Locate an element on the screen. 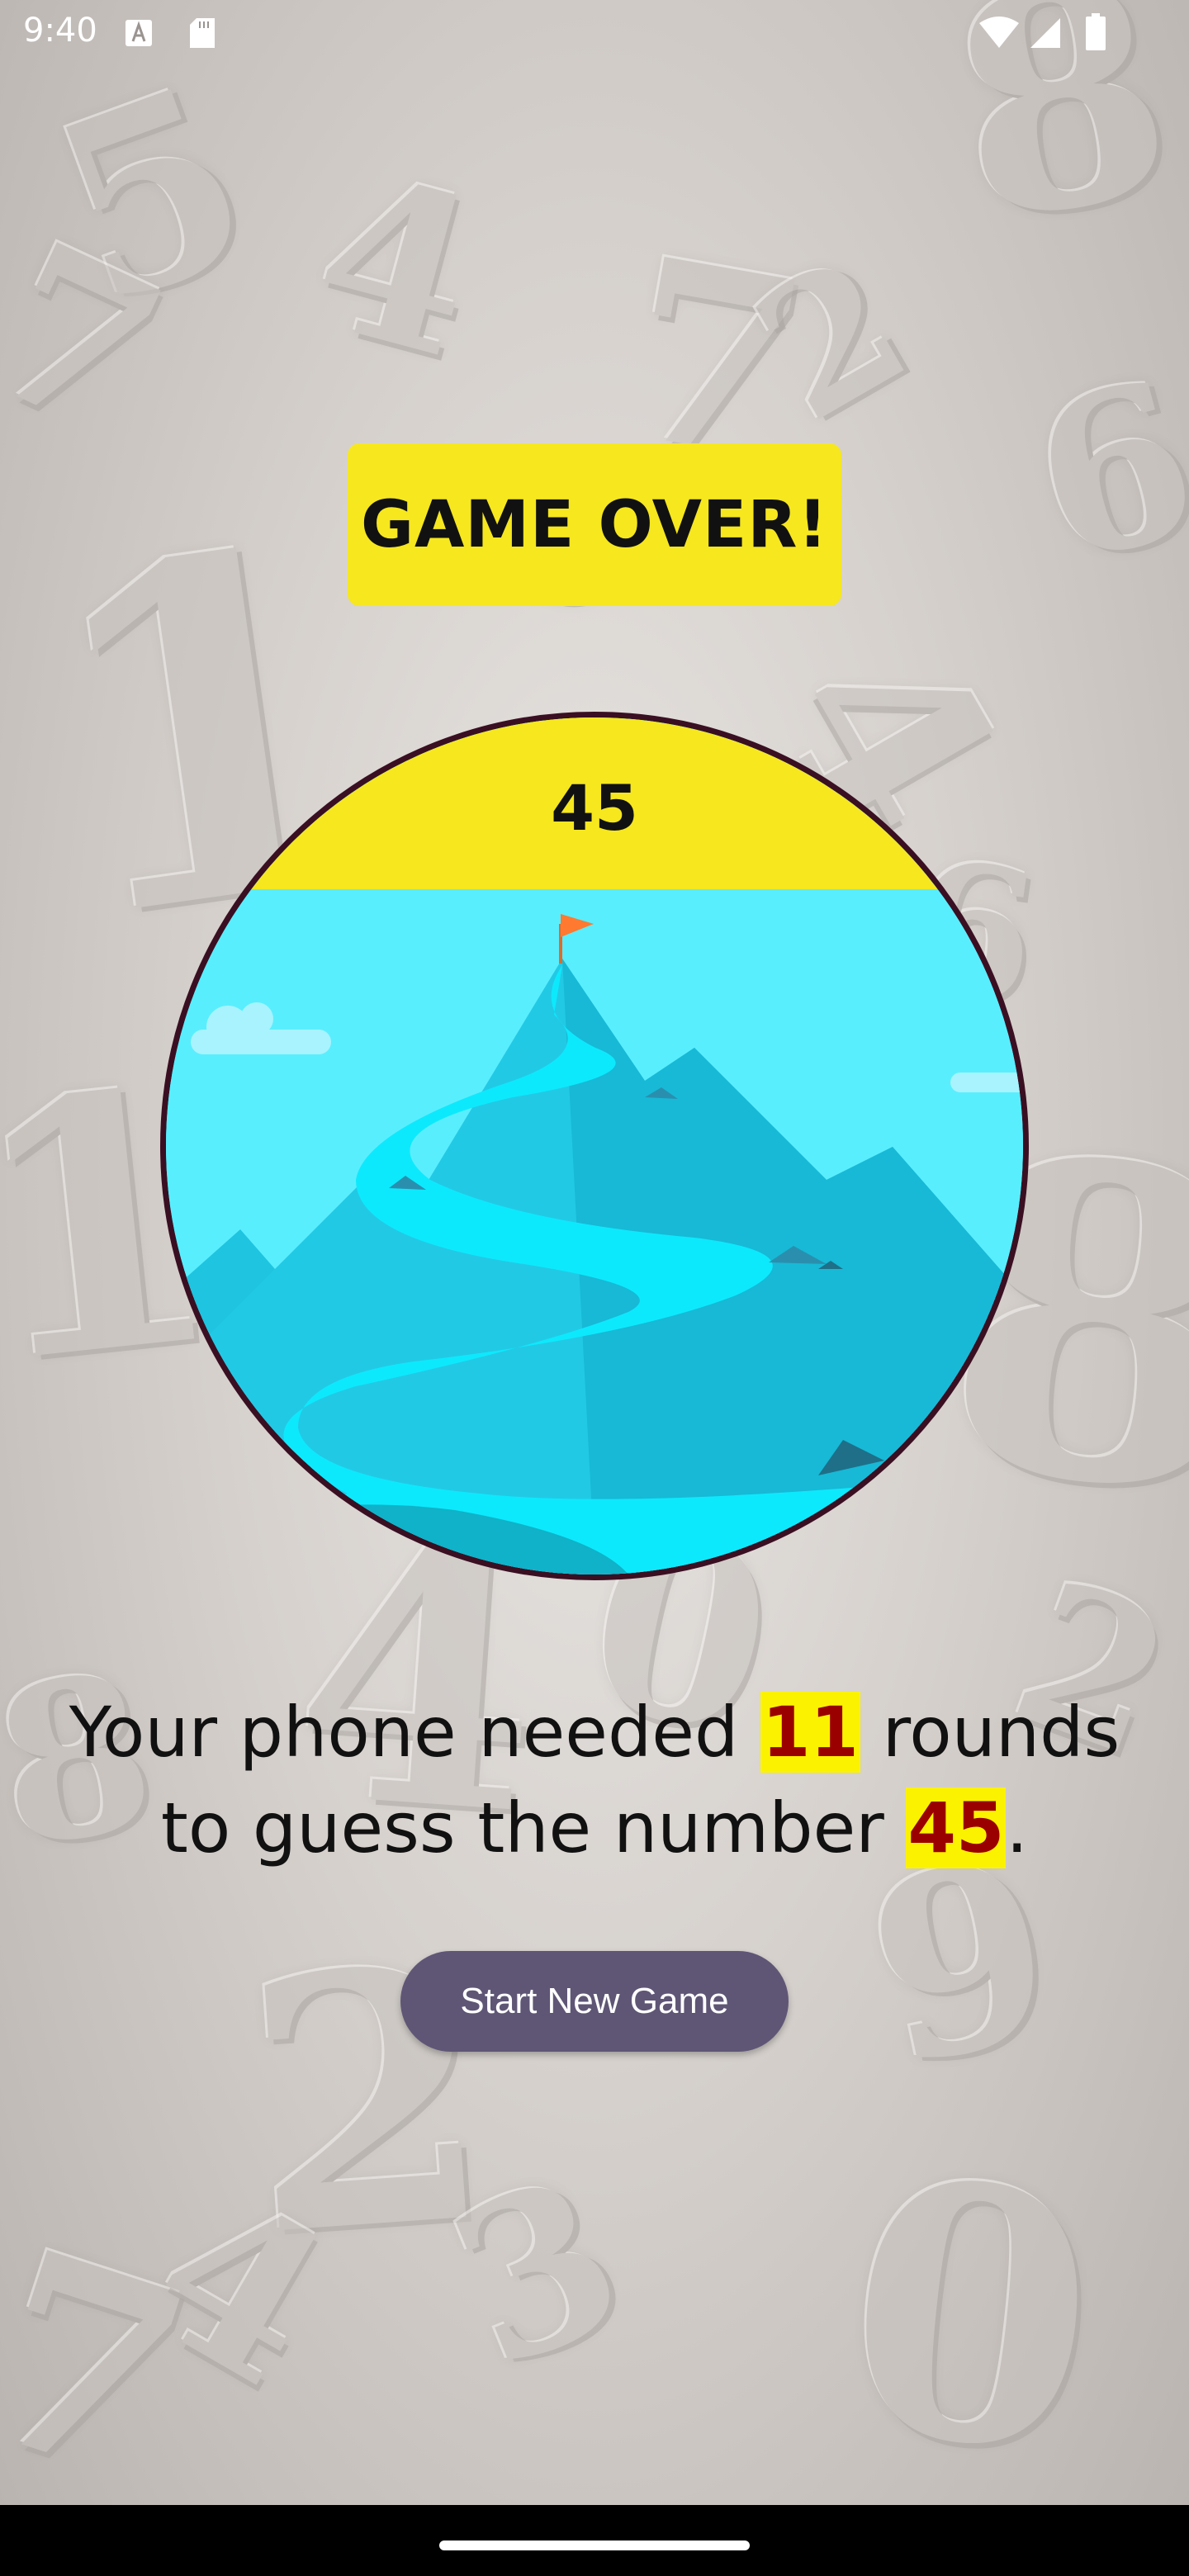 This screenshot has width=1189, height=2576. summary-prefix: Your phone needed is located at coordinates (414, 1732).